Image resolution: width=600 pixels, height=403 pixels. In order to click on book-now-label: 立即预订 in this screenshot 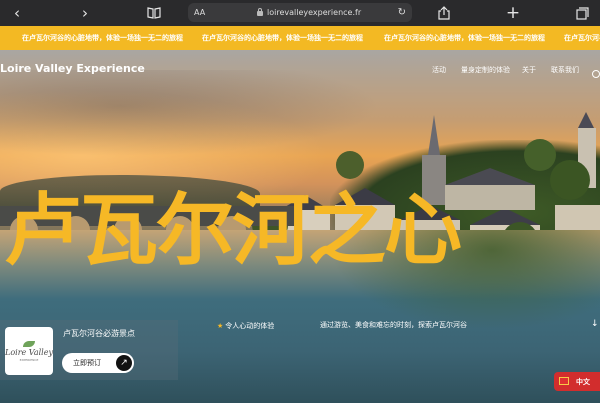, I will do `click(87, 363)`.